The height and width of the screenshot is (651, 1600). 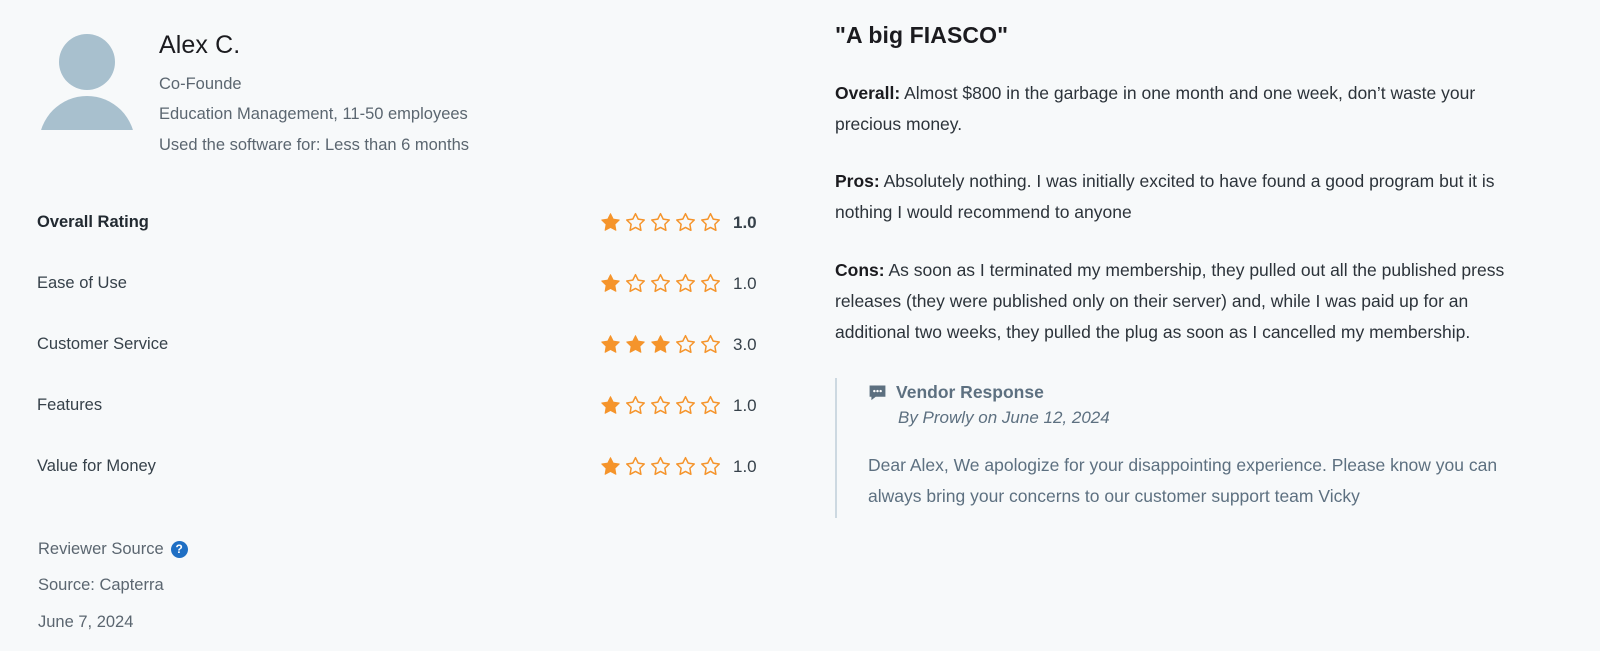 What do you see at coordinates (313, 114) in the screenshot?
I see `reviewer-industry: Education Management, 11-50 employees` at bounding box center [313, 114].